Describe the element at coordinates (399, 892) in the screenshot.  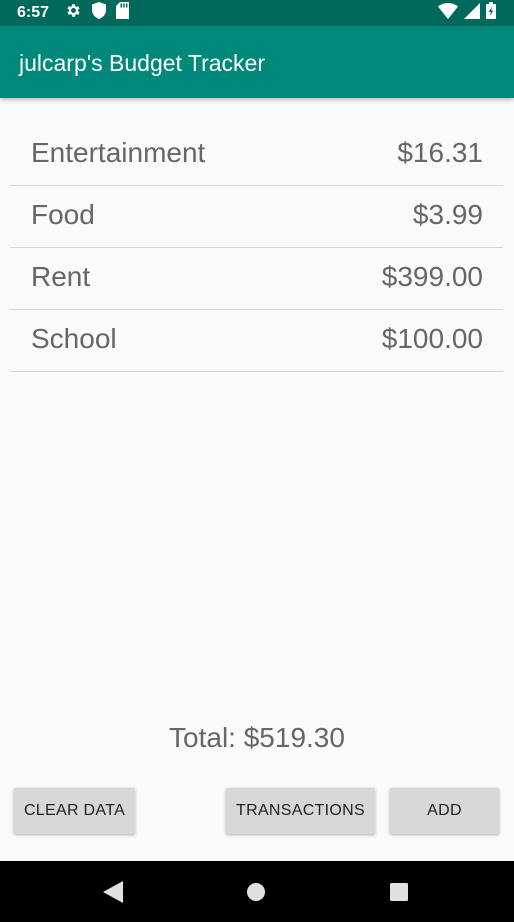
I see `recents-icon` at that location.